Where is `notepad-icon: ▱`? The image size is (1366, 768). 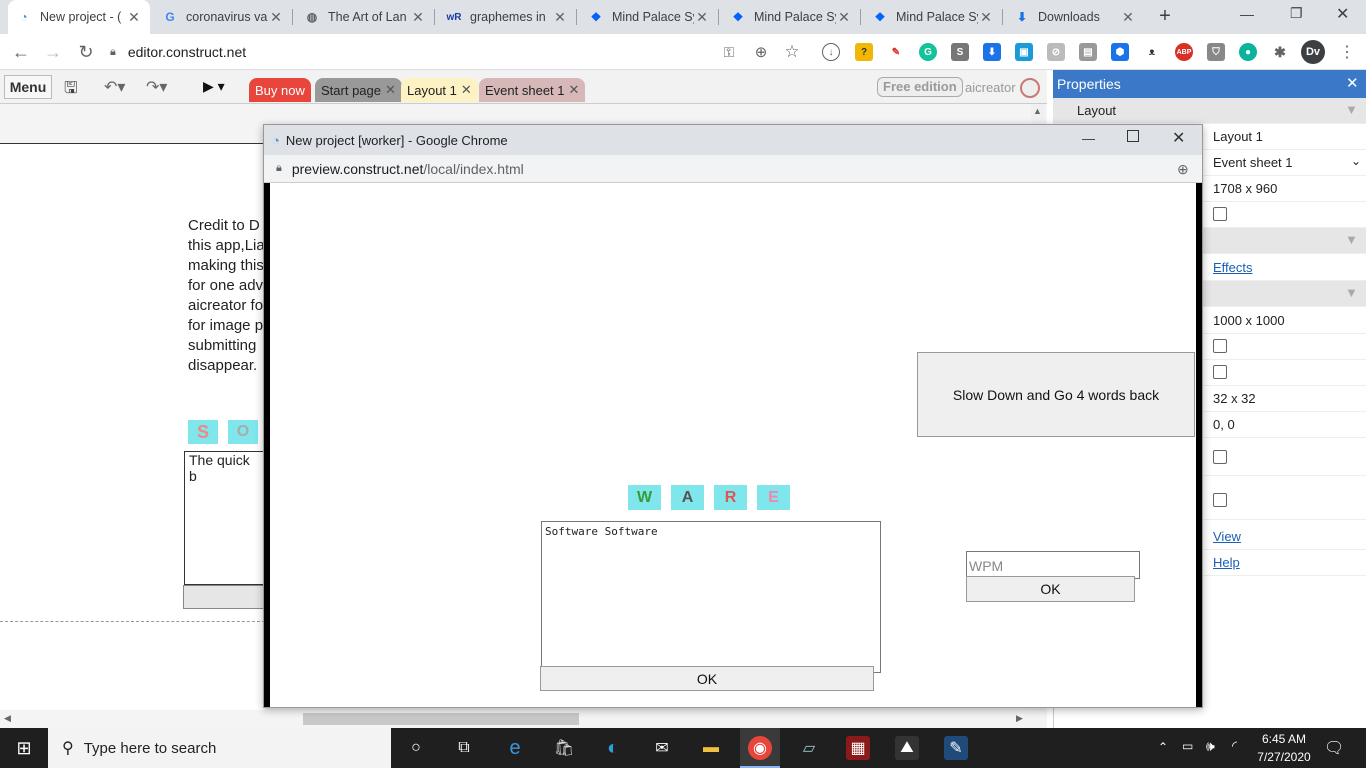 notepad-icon: ▱ is located at coordinates (809, 748).